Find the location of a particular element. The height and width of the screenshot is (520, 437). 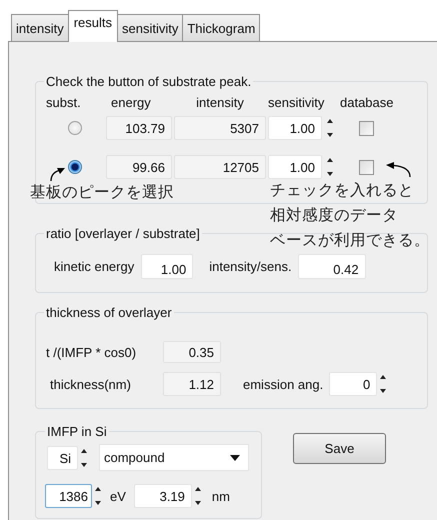

column-header: energy is located at coordinates (131, 102).